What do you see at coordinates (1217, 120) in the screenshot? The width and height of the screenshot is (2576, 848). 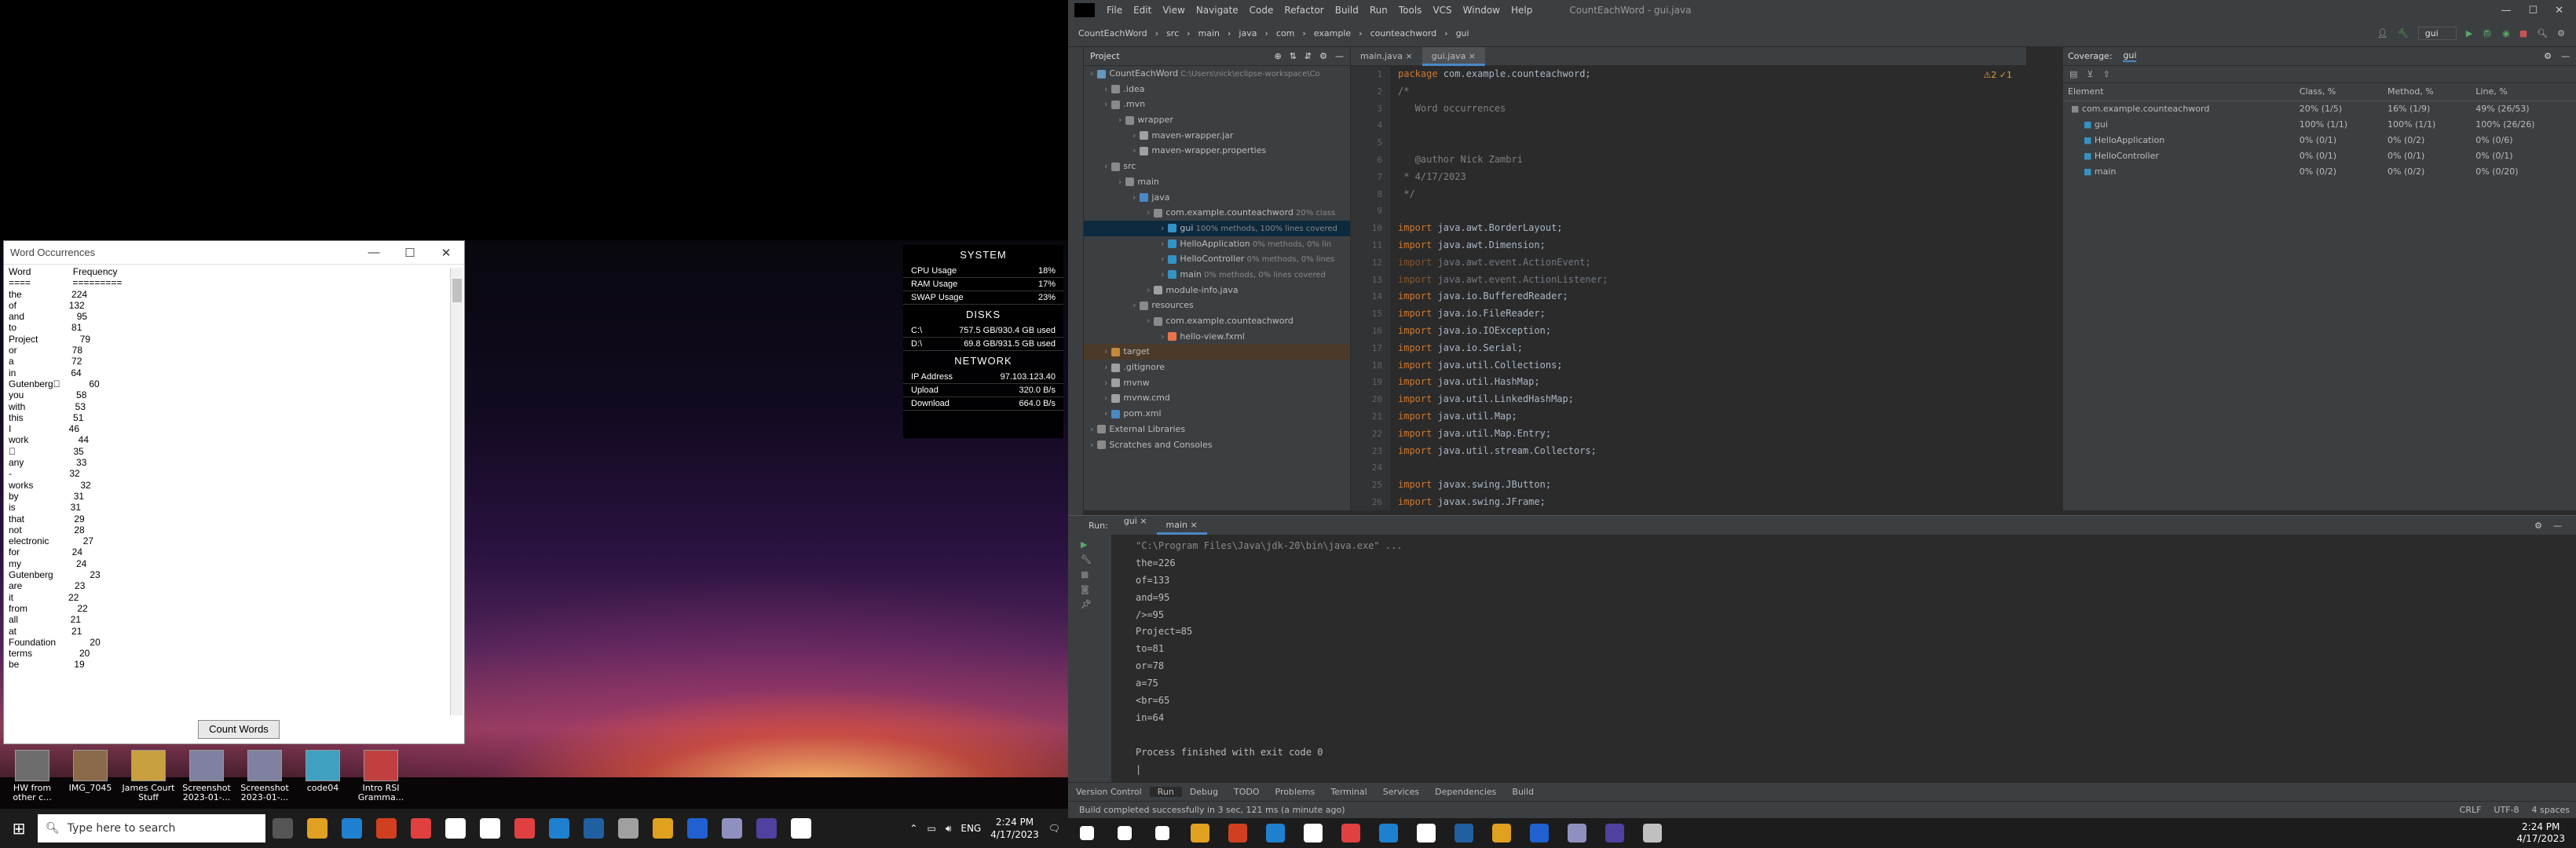 I see `tree-item: › wrapper` at bounding box center [1217, 120].